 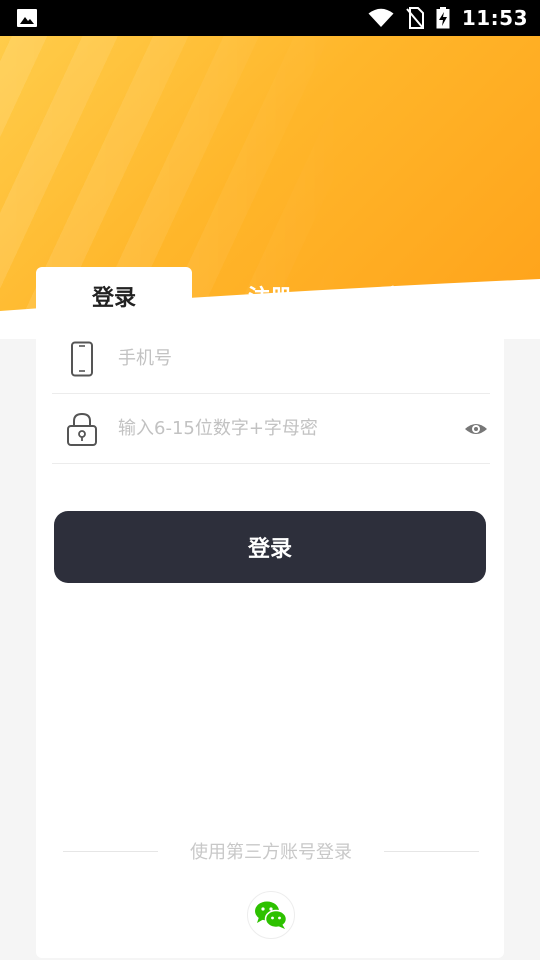 What do you see at coordinates (114, 296) in the screenshot?
I see `tab-login: 登录` at bounding box center [114, 296].